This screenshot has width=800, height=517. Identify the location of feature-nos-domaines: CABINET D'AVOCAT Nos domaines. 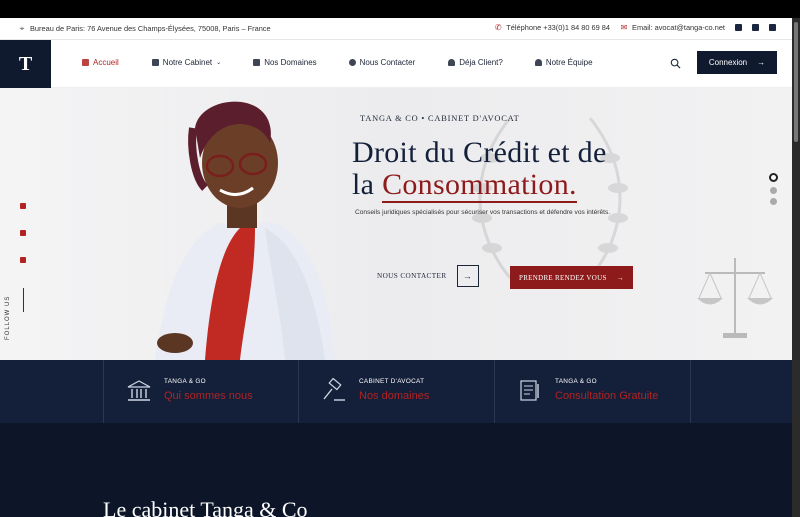
(397, 391).